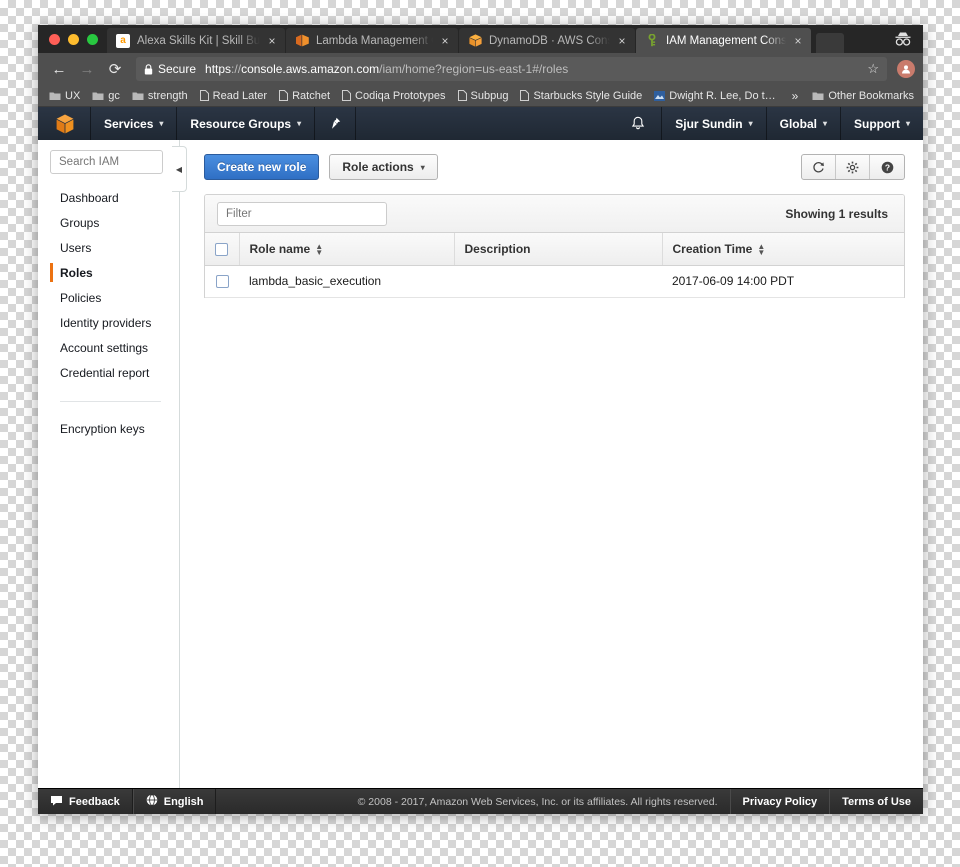 This screenshot has width=960, height=867. I want to click on forward-icon: →, so click(87, 69).